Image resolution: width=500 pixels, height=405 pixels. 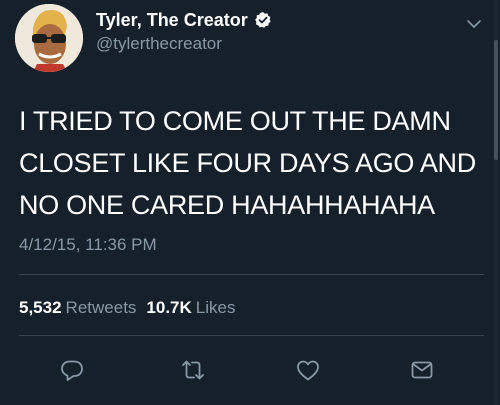 I want to click on retweets-label: Retweets, so click(x=101, y=307).